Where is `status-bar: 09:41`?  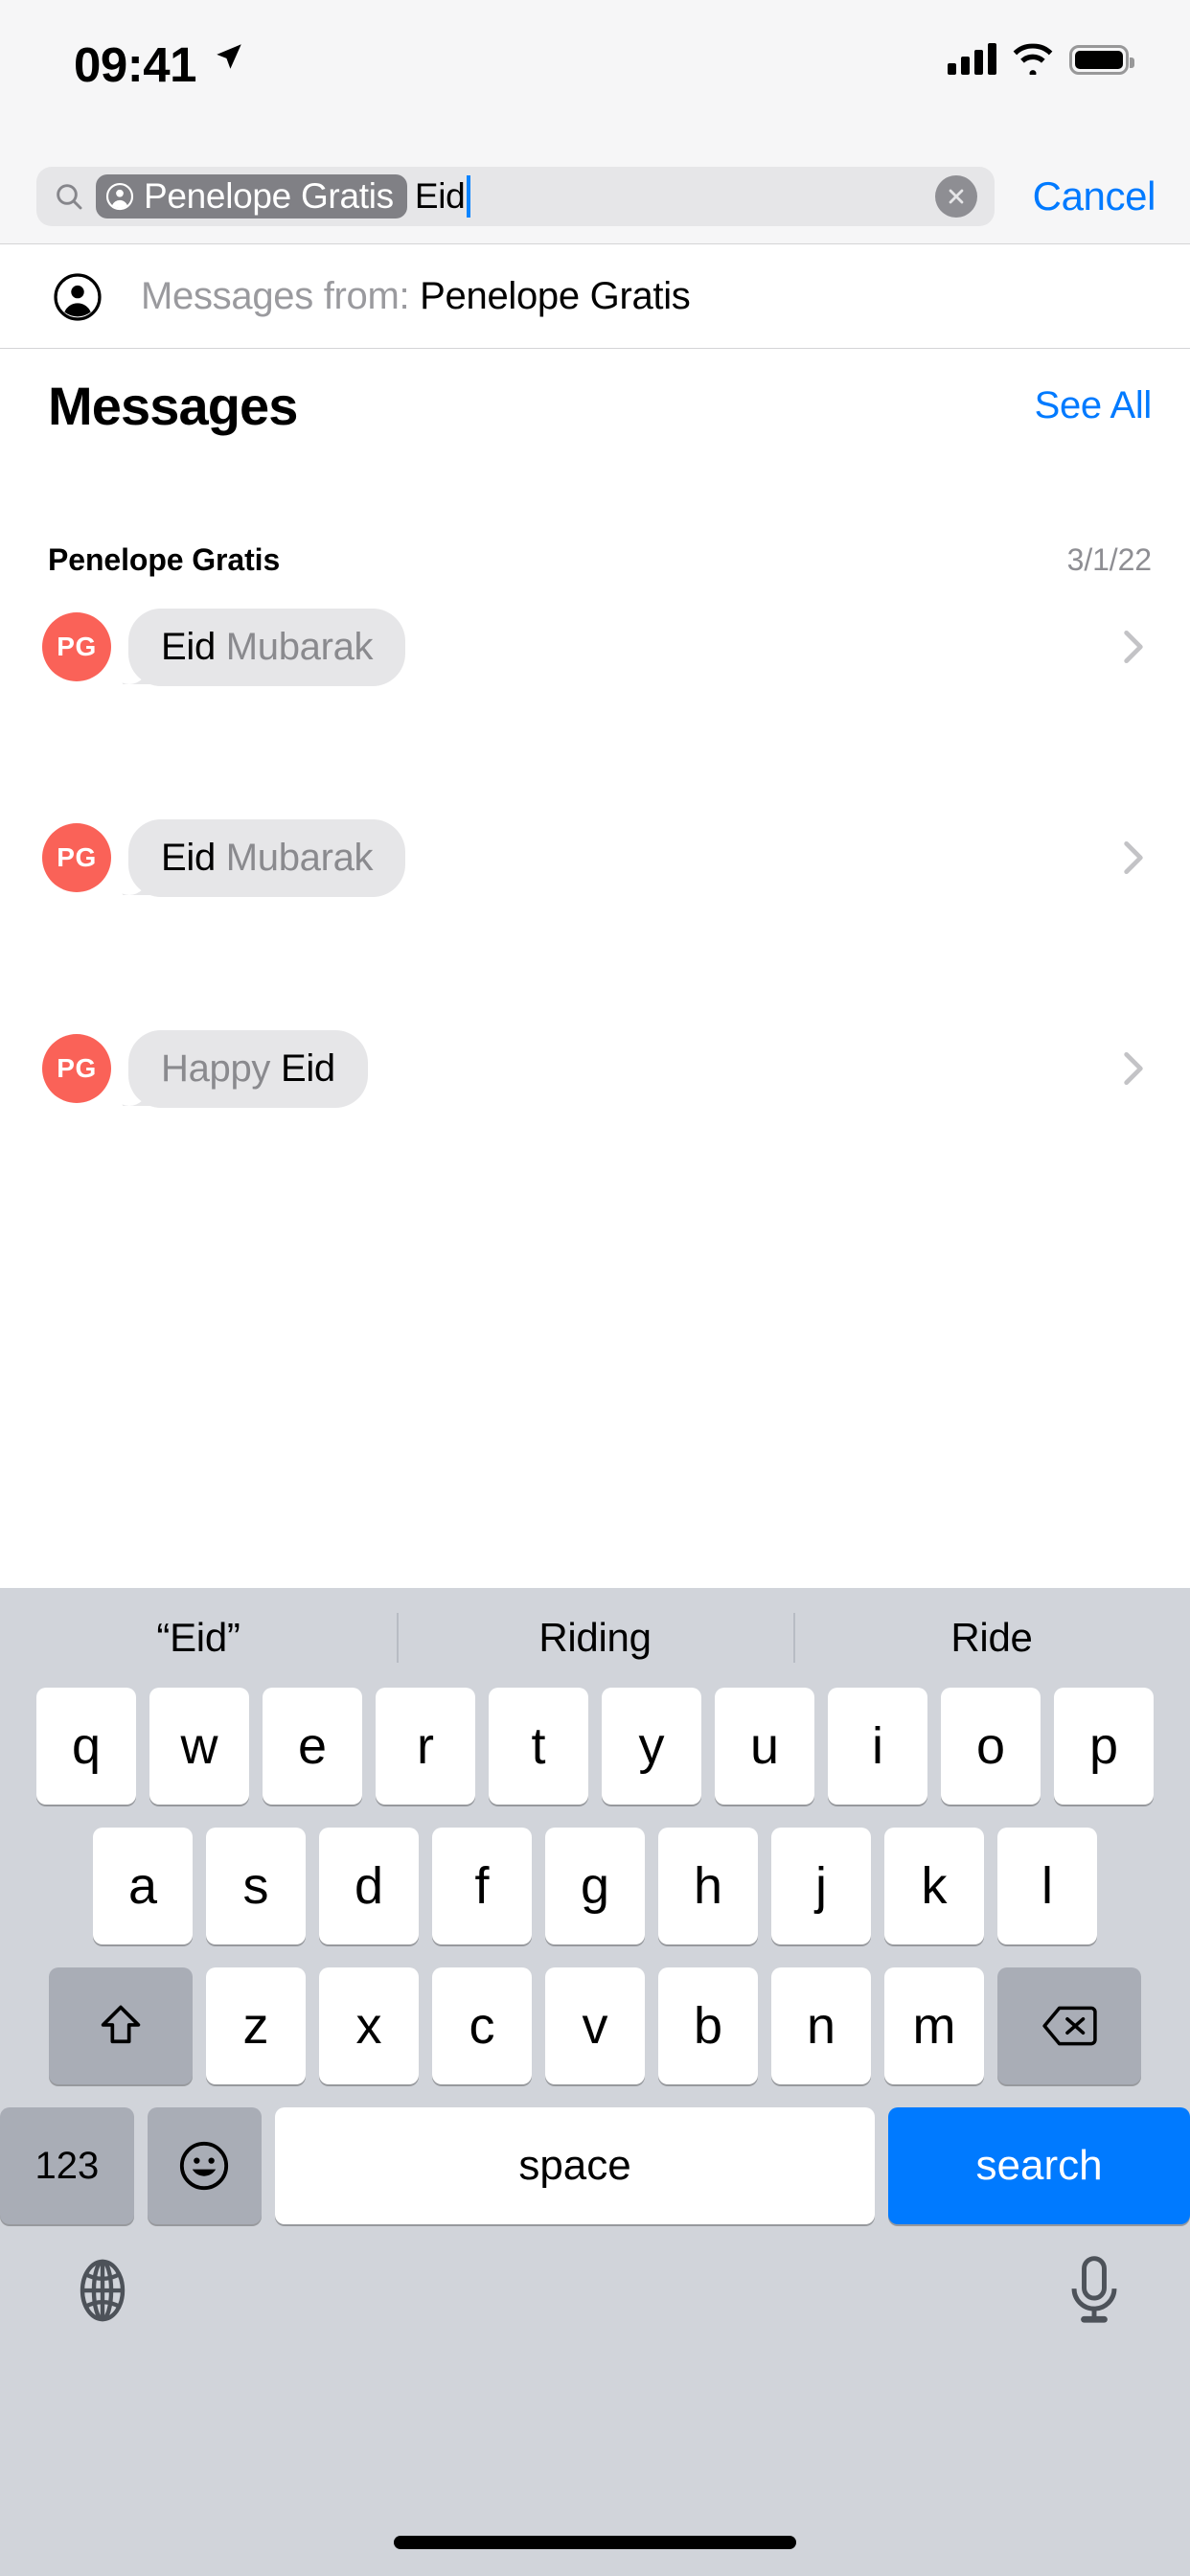
status-bar: 09:41 is located at coordinates (595, 74).